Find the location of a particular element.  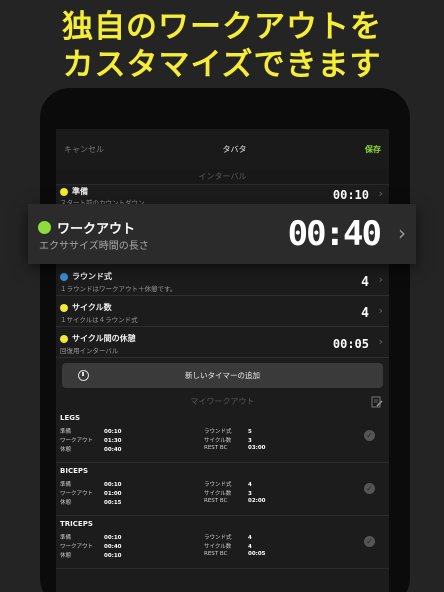

stat-value: 02:00 is located at coordinates (257, 501).